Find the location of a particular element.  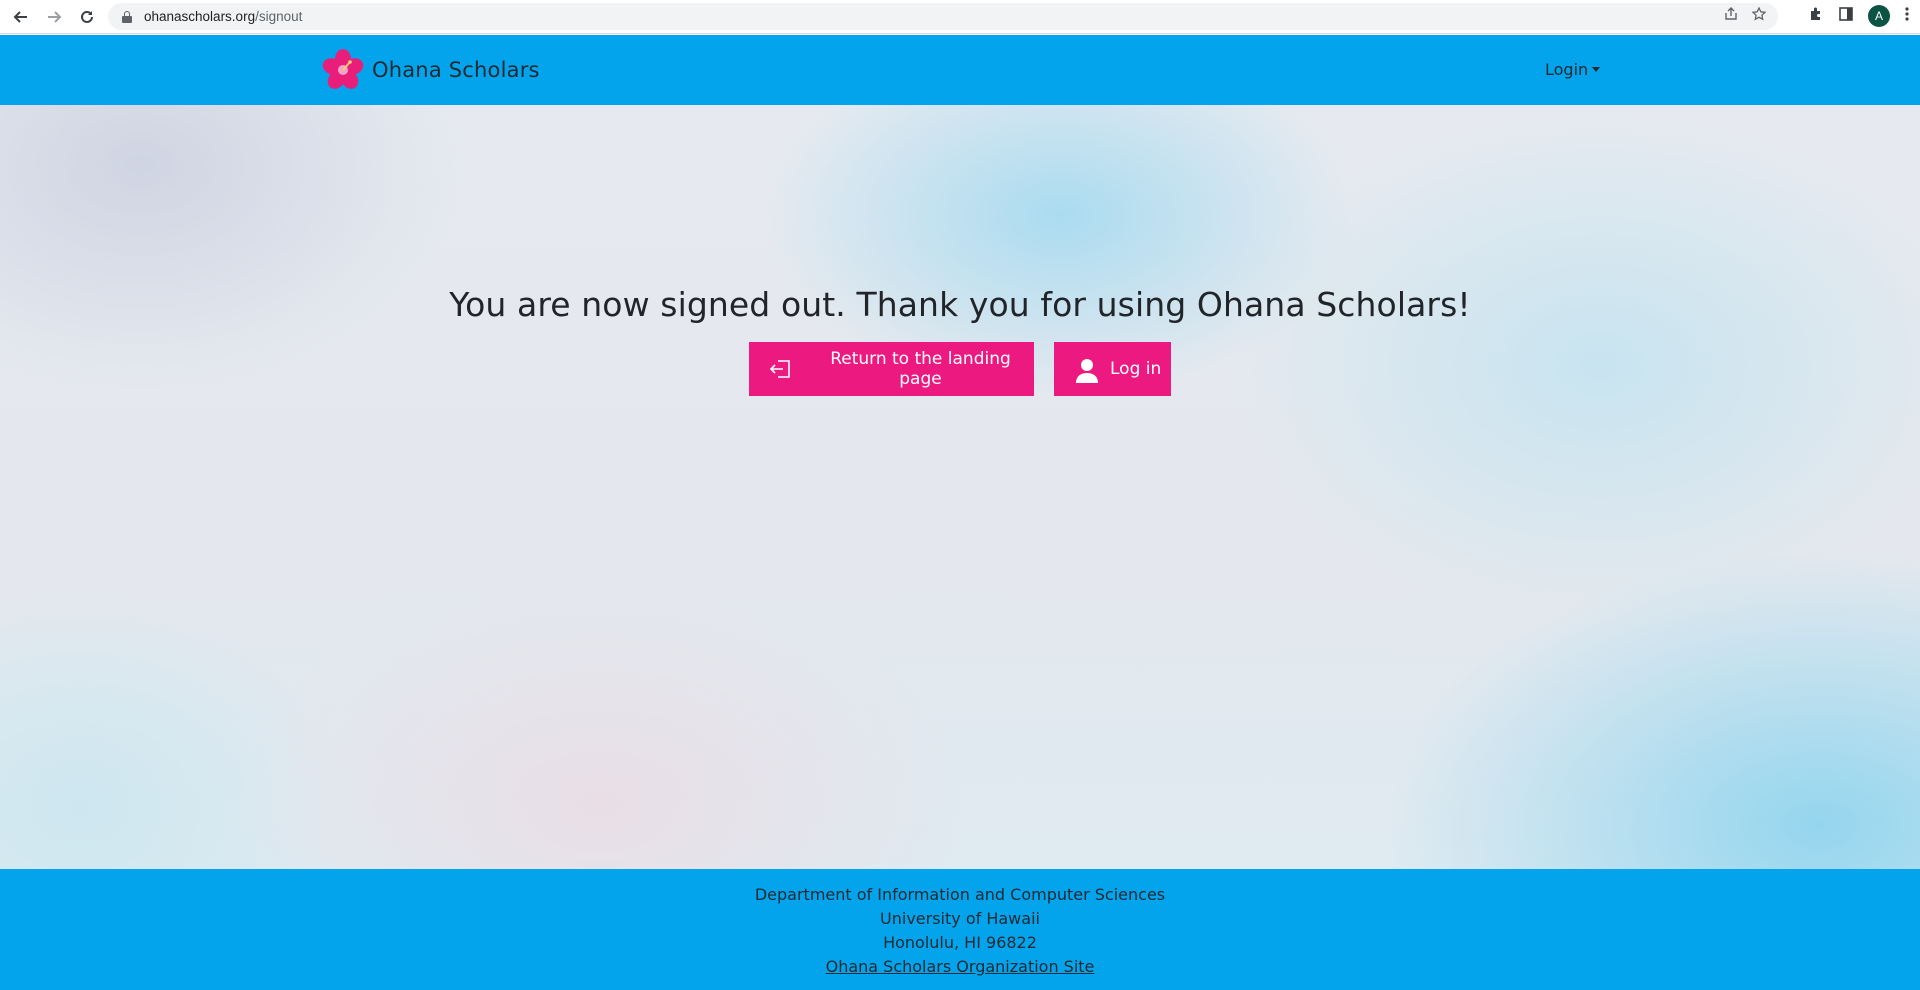

url-text: ohanascholars.org/signout is located at coordinates (223, 16).